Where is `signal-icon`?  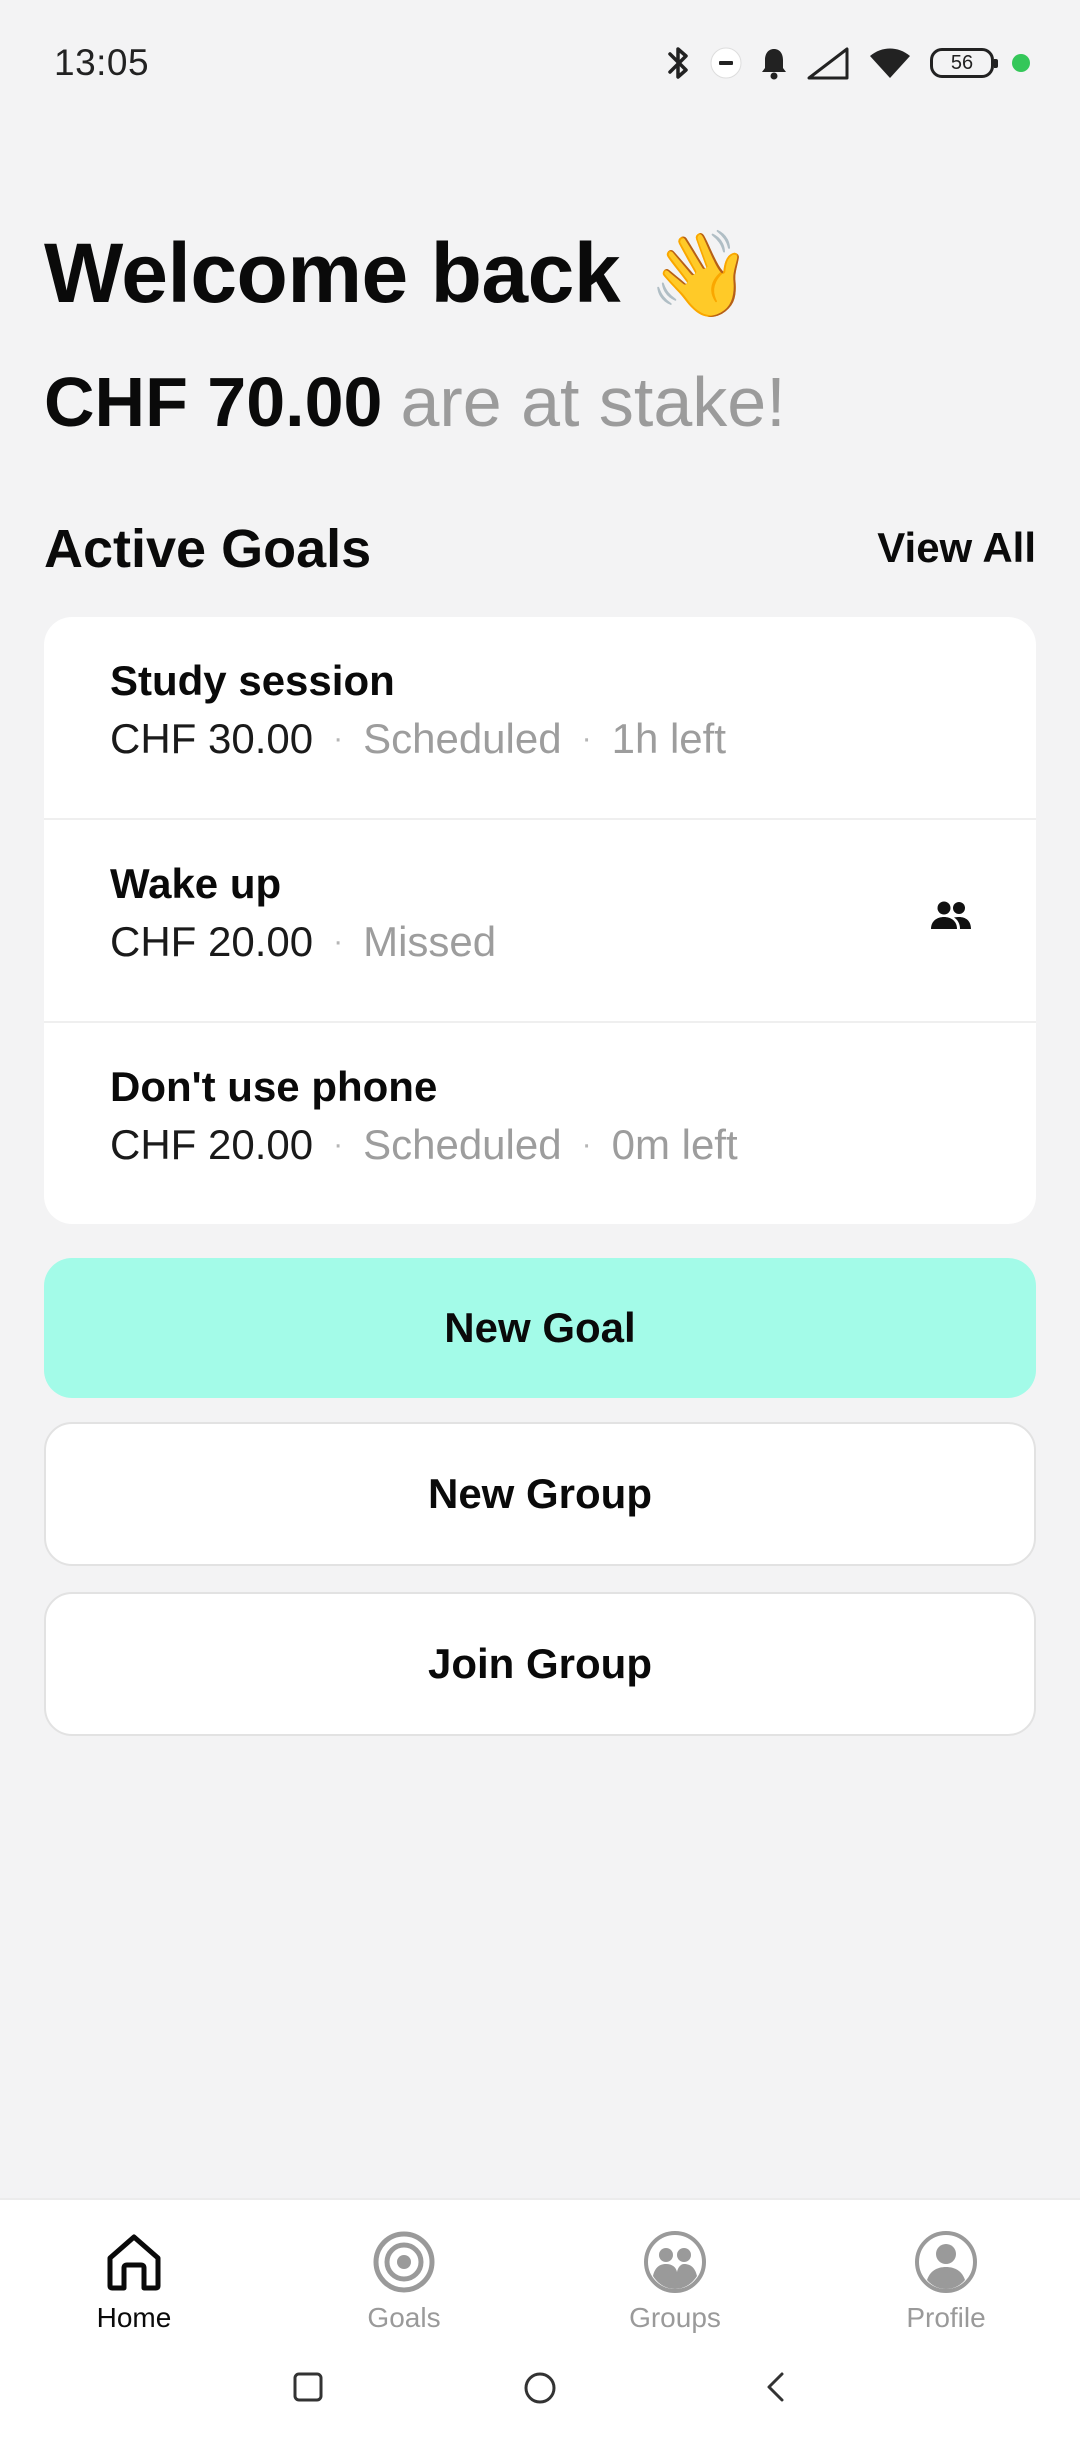
signal-icon is located at coordinates (828, 63).